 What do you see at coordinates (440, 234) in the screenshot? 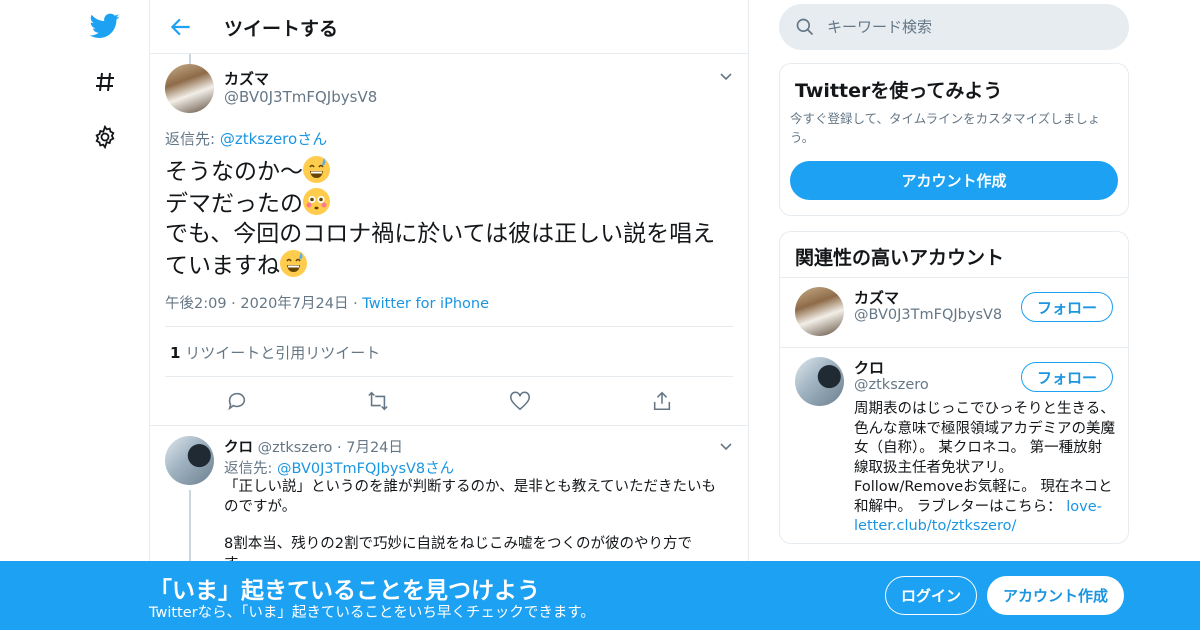
I see `tweet-line: でも、今回のコロナ禍に於いては彼は正しい説を唱え` at bounding box center [440, 234].